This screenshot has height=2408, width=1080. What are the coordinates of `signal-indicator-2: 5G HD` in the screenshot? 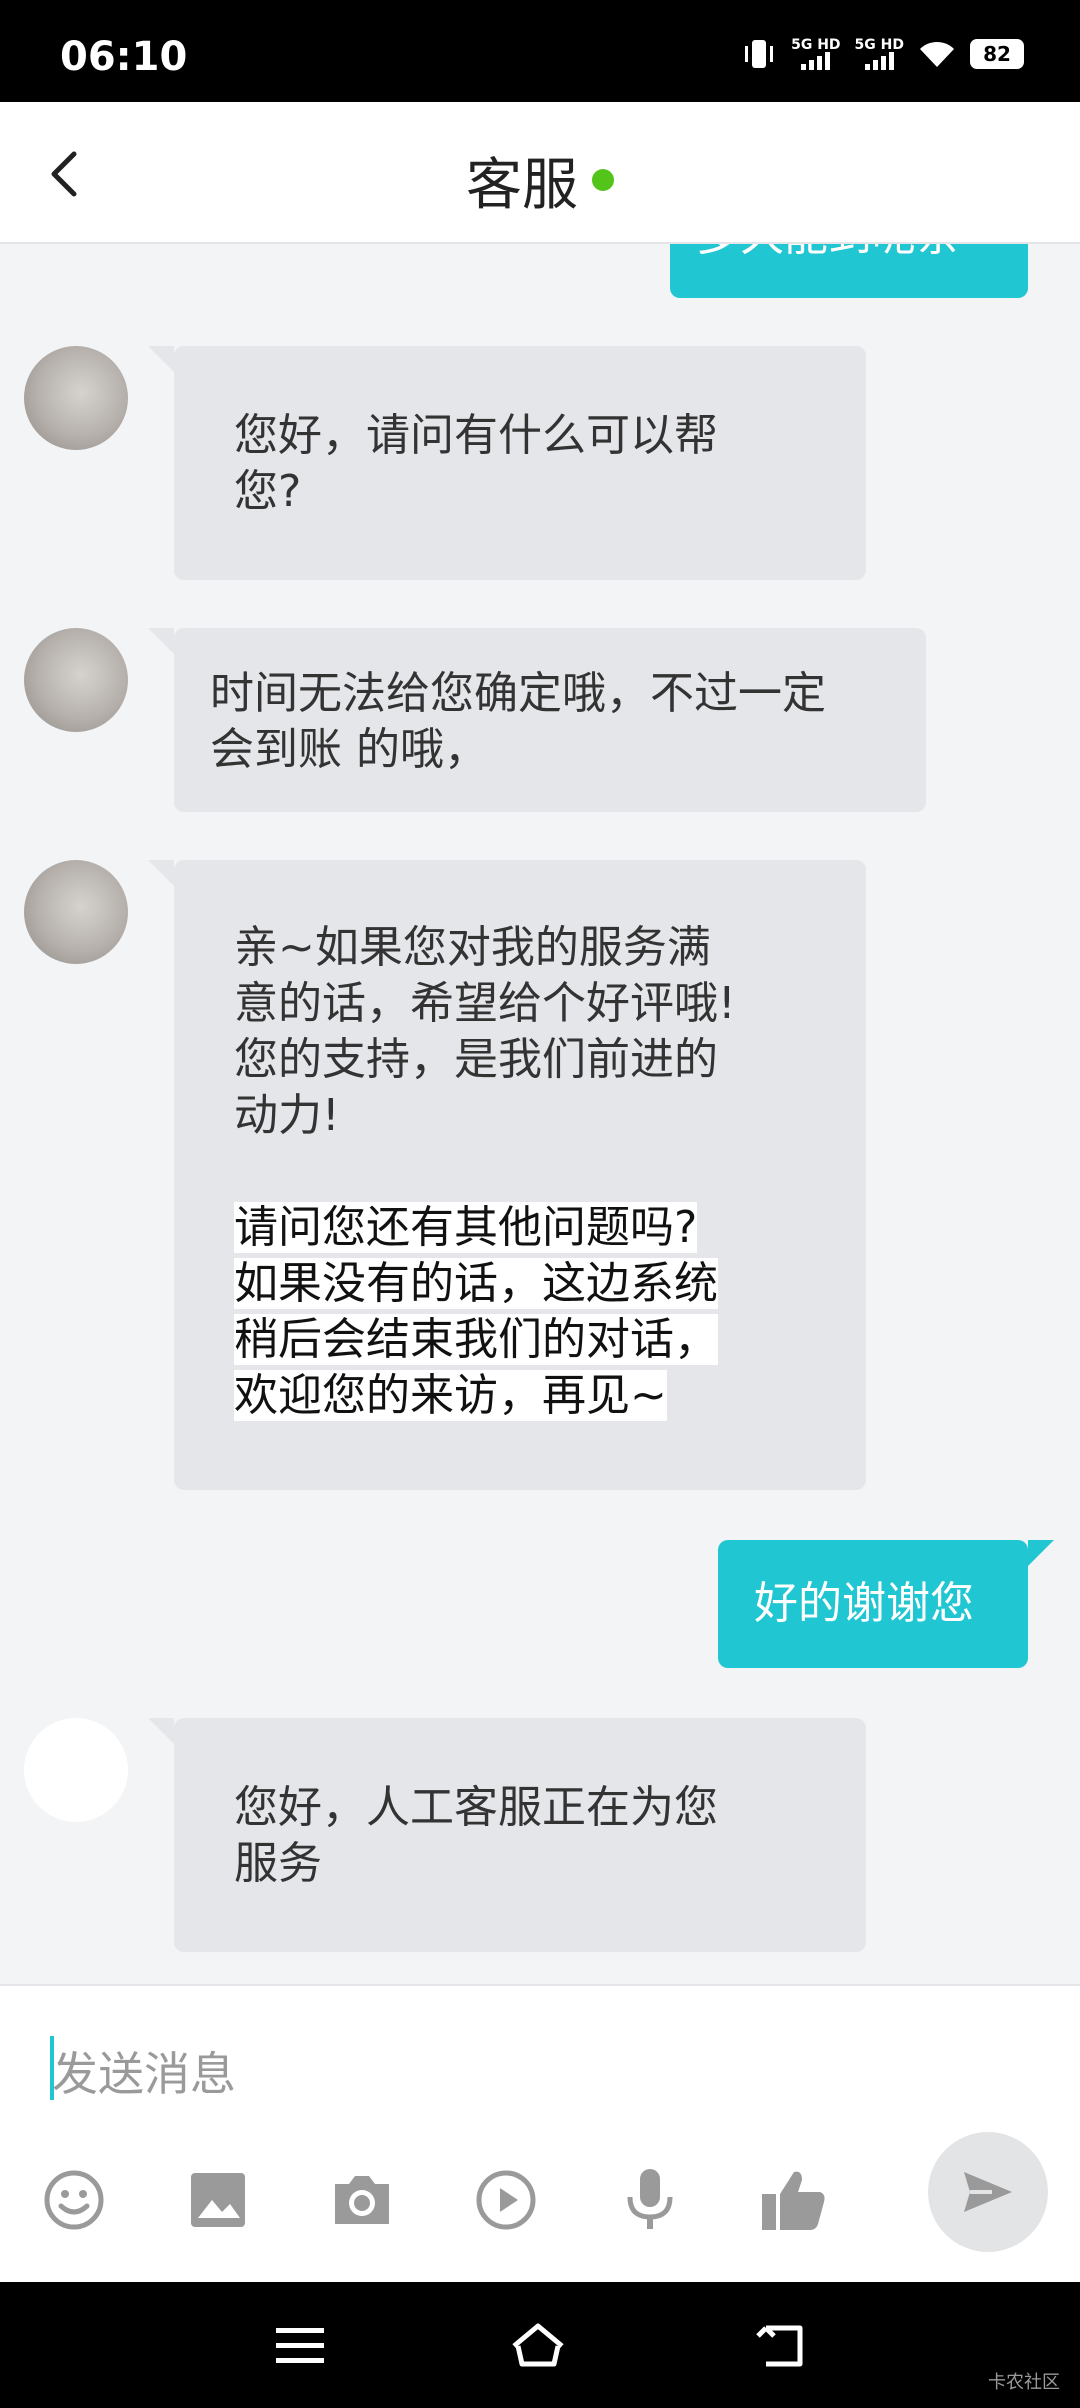 It's located at (879, 54).